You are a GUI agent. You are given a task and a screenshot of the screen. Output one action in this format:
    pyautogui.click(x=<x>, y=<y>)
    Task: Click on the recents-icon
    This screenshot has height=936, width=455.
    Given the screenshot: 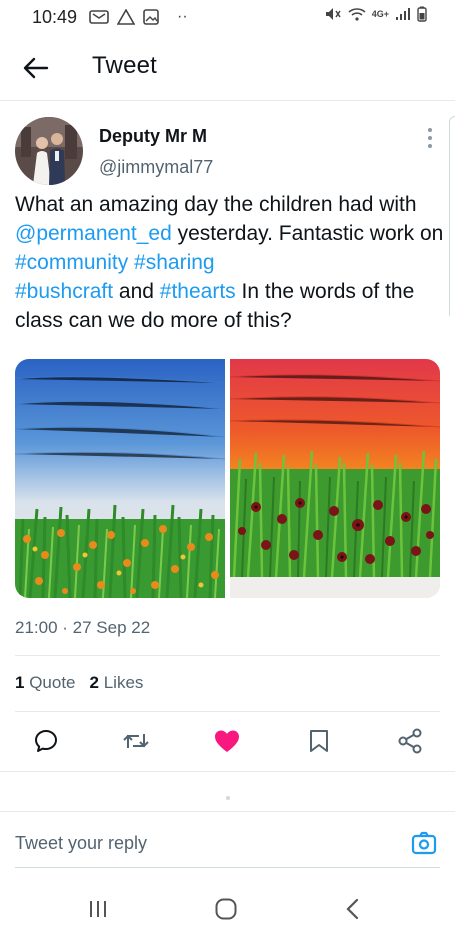 What is the action you would take?
    pyautogui.click(x=98, y=909)
    